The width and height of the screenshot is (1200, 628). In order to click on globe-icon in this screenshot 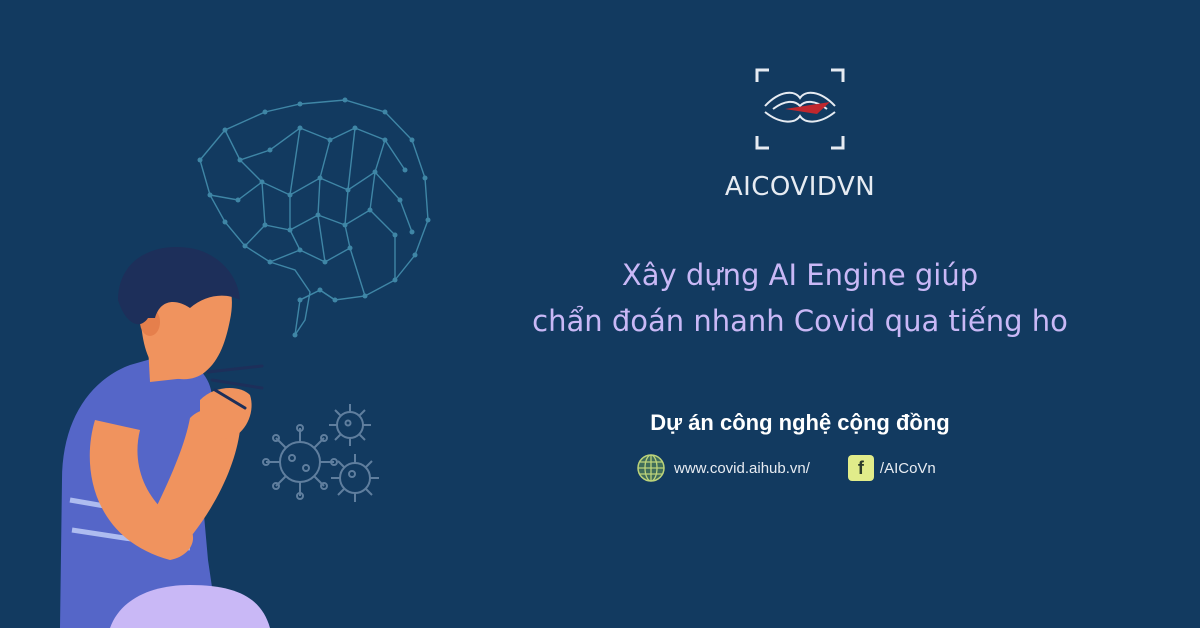, I will do `click(651, 468)`.